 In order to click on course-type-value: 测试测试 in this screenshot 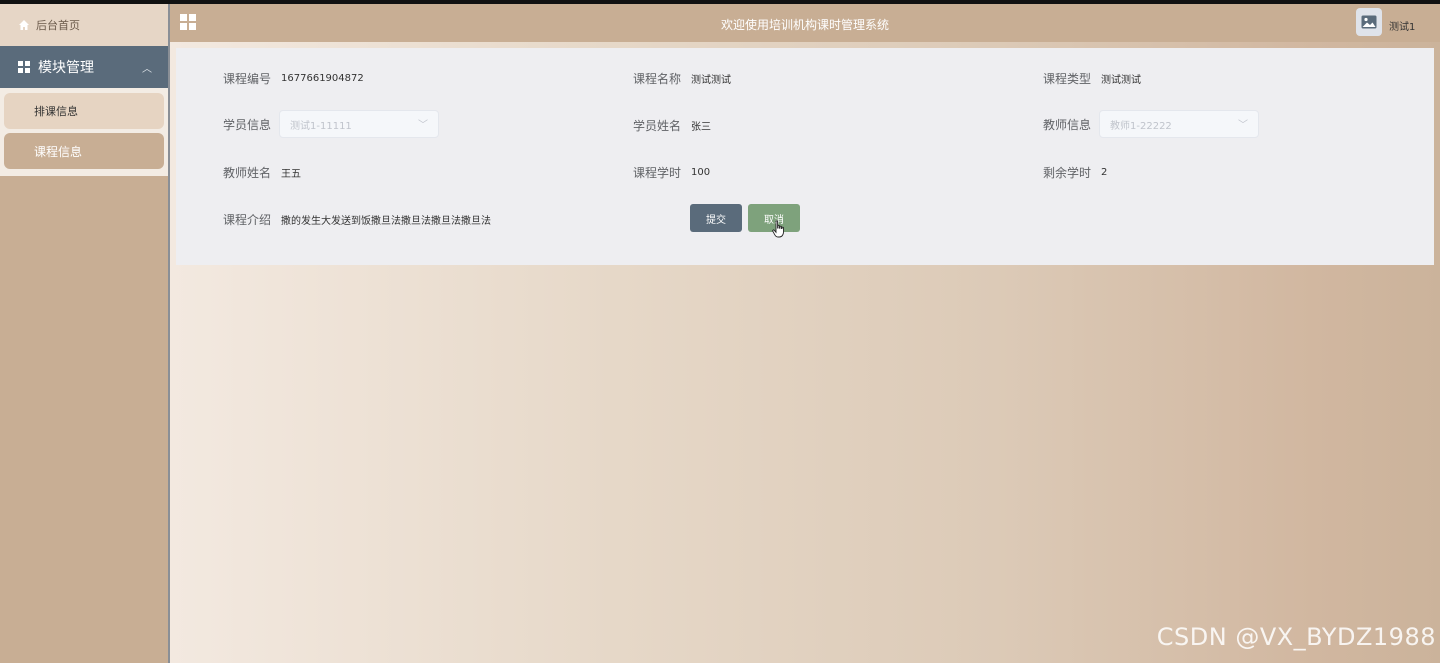, I will do `click(1121, 80)`.